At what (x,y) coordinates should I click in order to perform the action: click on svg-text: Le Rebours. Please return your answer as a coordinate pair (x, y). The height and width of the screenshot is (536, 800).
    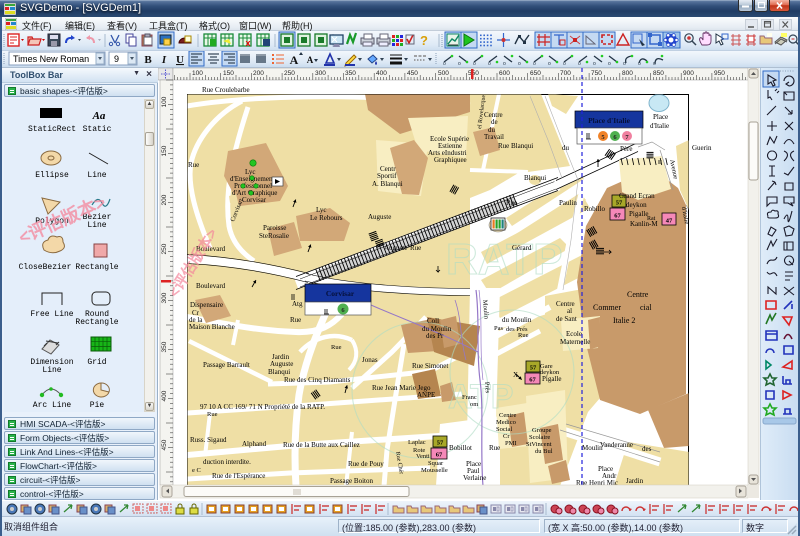
    Looking at the image, I should click on (326, 218).